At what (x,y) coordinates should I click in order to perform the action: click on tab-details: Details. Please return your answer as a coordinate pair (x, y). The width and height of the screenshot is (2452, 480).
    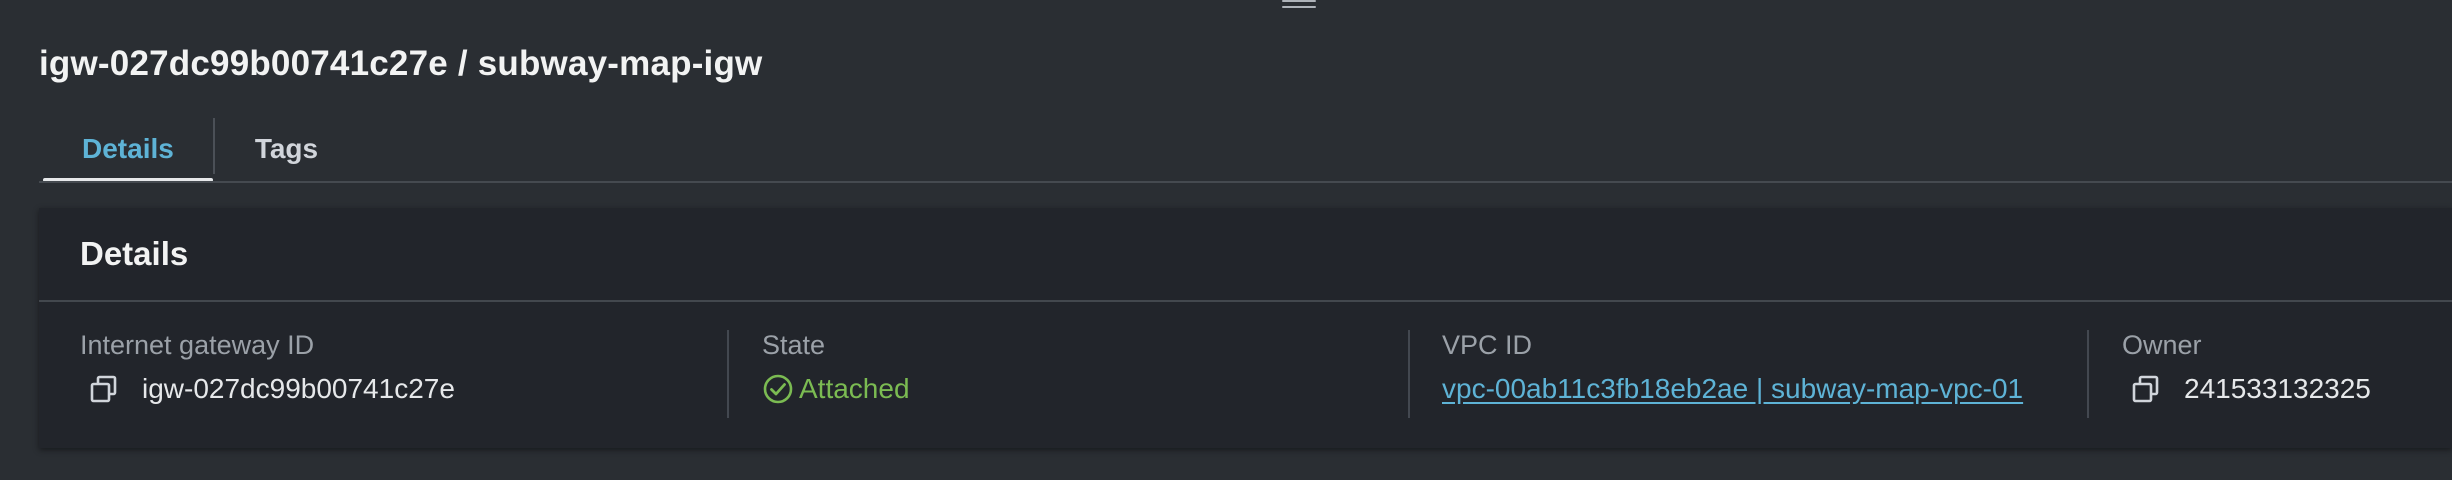
    Looking at the image, I should click on (128, 149).